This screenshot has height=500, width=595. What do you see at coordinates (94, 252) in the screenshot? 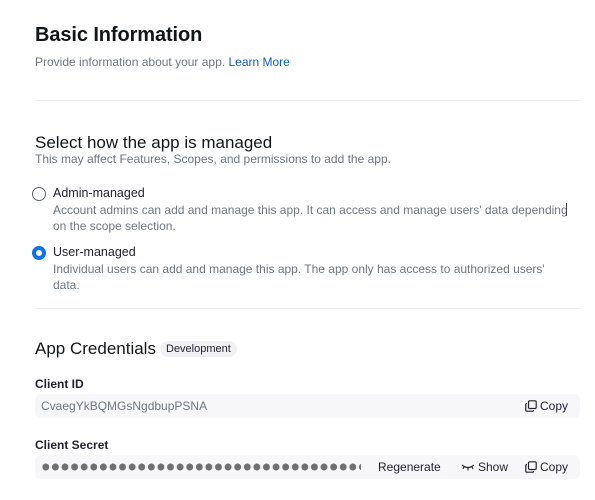
I see `user-managed-label: User-managed` at bounding box center [94, 252].